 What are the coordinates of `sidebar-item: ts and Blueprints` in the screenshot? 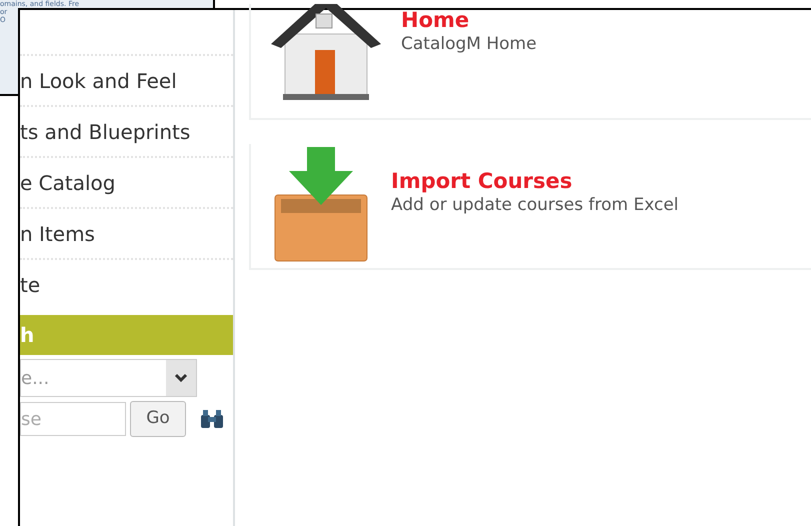 It's located at (126, 130).